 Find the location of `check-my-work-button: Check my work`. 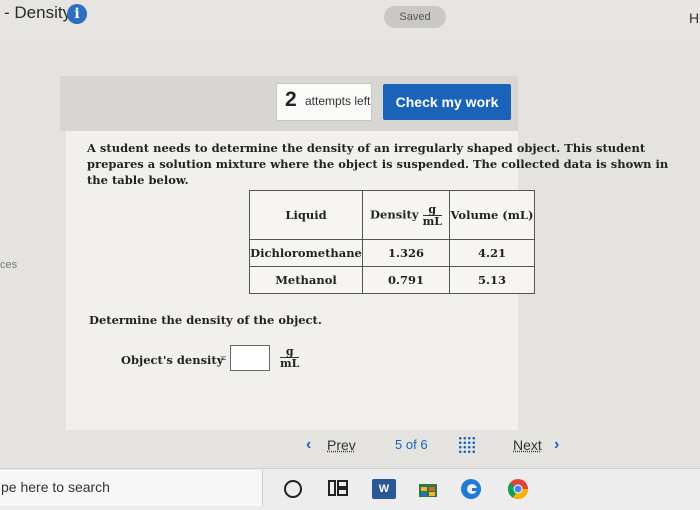

check-my-work-button: Check my work is located at coordinates (447, 102).